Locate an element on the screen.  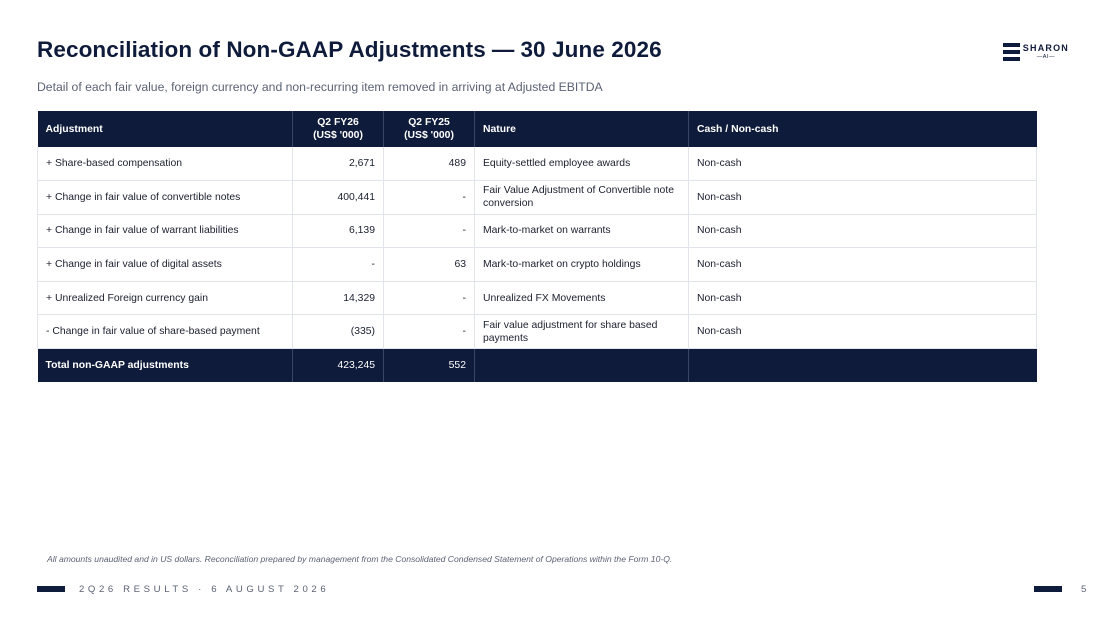
cell-nature: Unrealized FX Movements is located at coordinates (581, 298).